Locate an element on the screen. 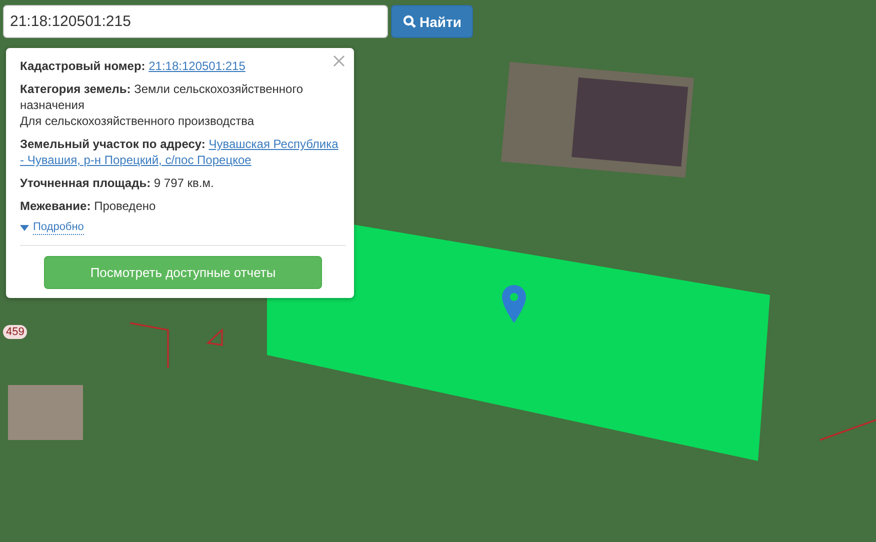  info-field-text: Категория земель: Земли сельскохозяйственного назначения Для сельскохозяйственного производства is located at coordinates (162, 105).